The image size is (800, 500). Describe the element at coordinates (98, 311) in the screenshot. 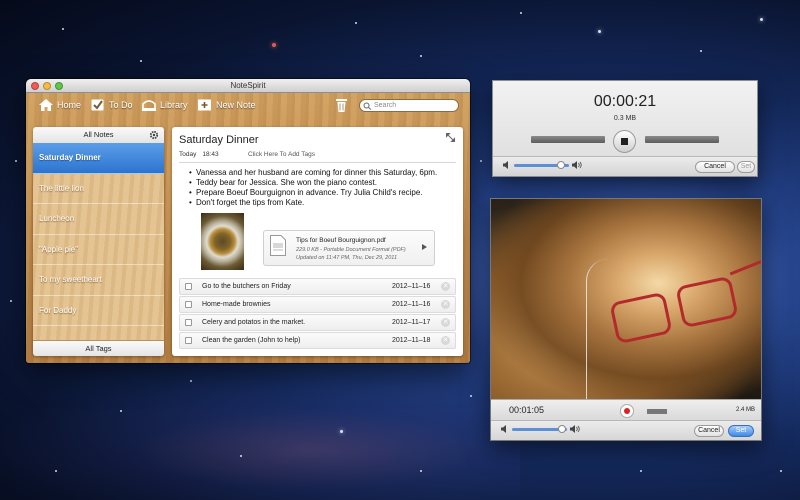

I see `sidebar-item-for-daddy: For Daddy` at that location.